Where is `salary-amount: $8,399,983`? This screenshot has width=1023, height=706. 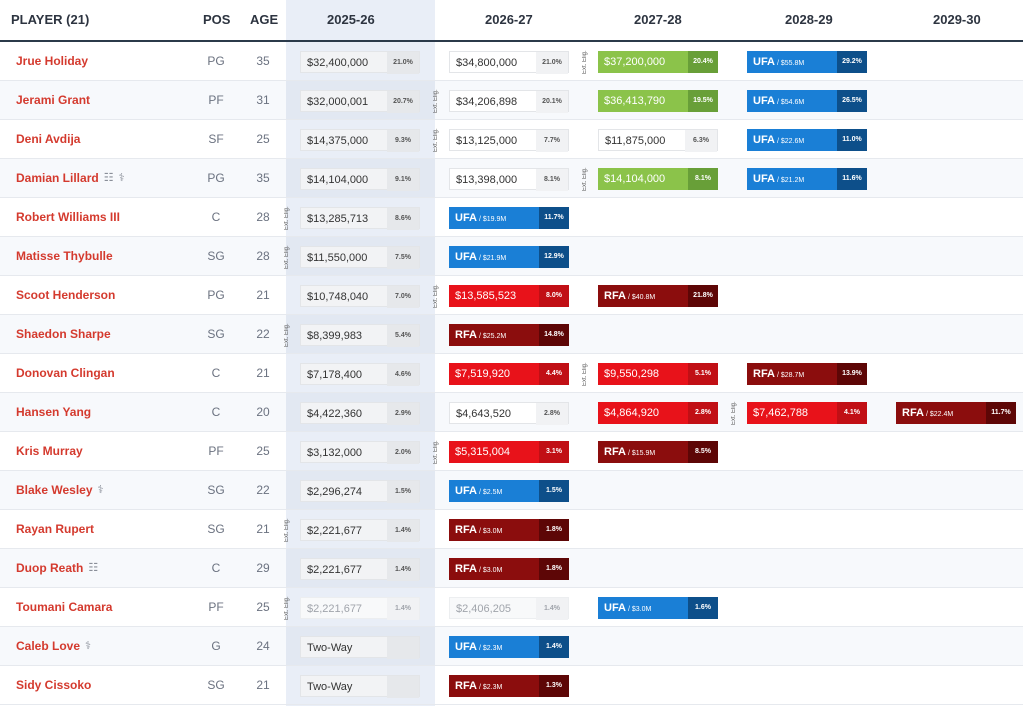
salary-amount: $8,399,983 is located at coordinates (335, 336).